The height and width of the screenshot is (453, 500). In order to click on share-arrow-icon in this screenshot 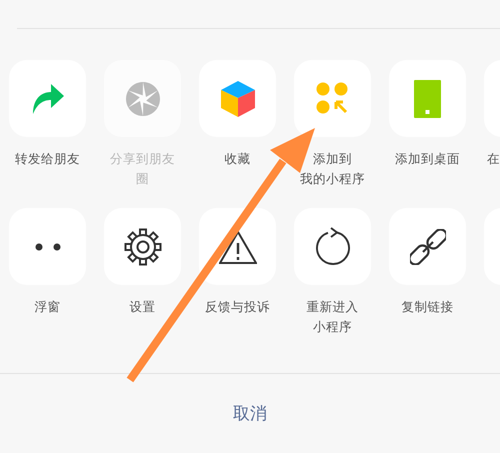, I will do `click(47, 98)`.